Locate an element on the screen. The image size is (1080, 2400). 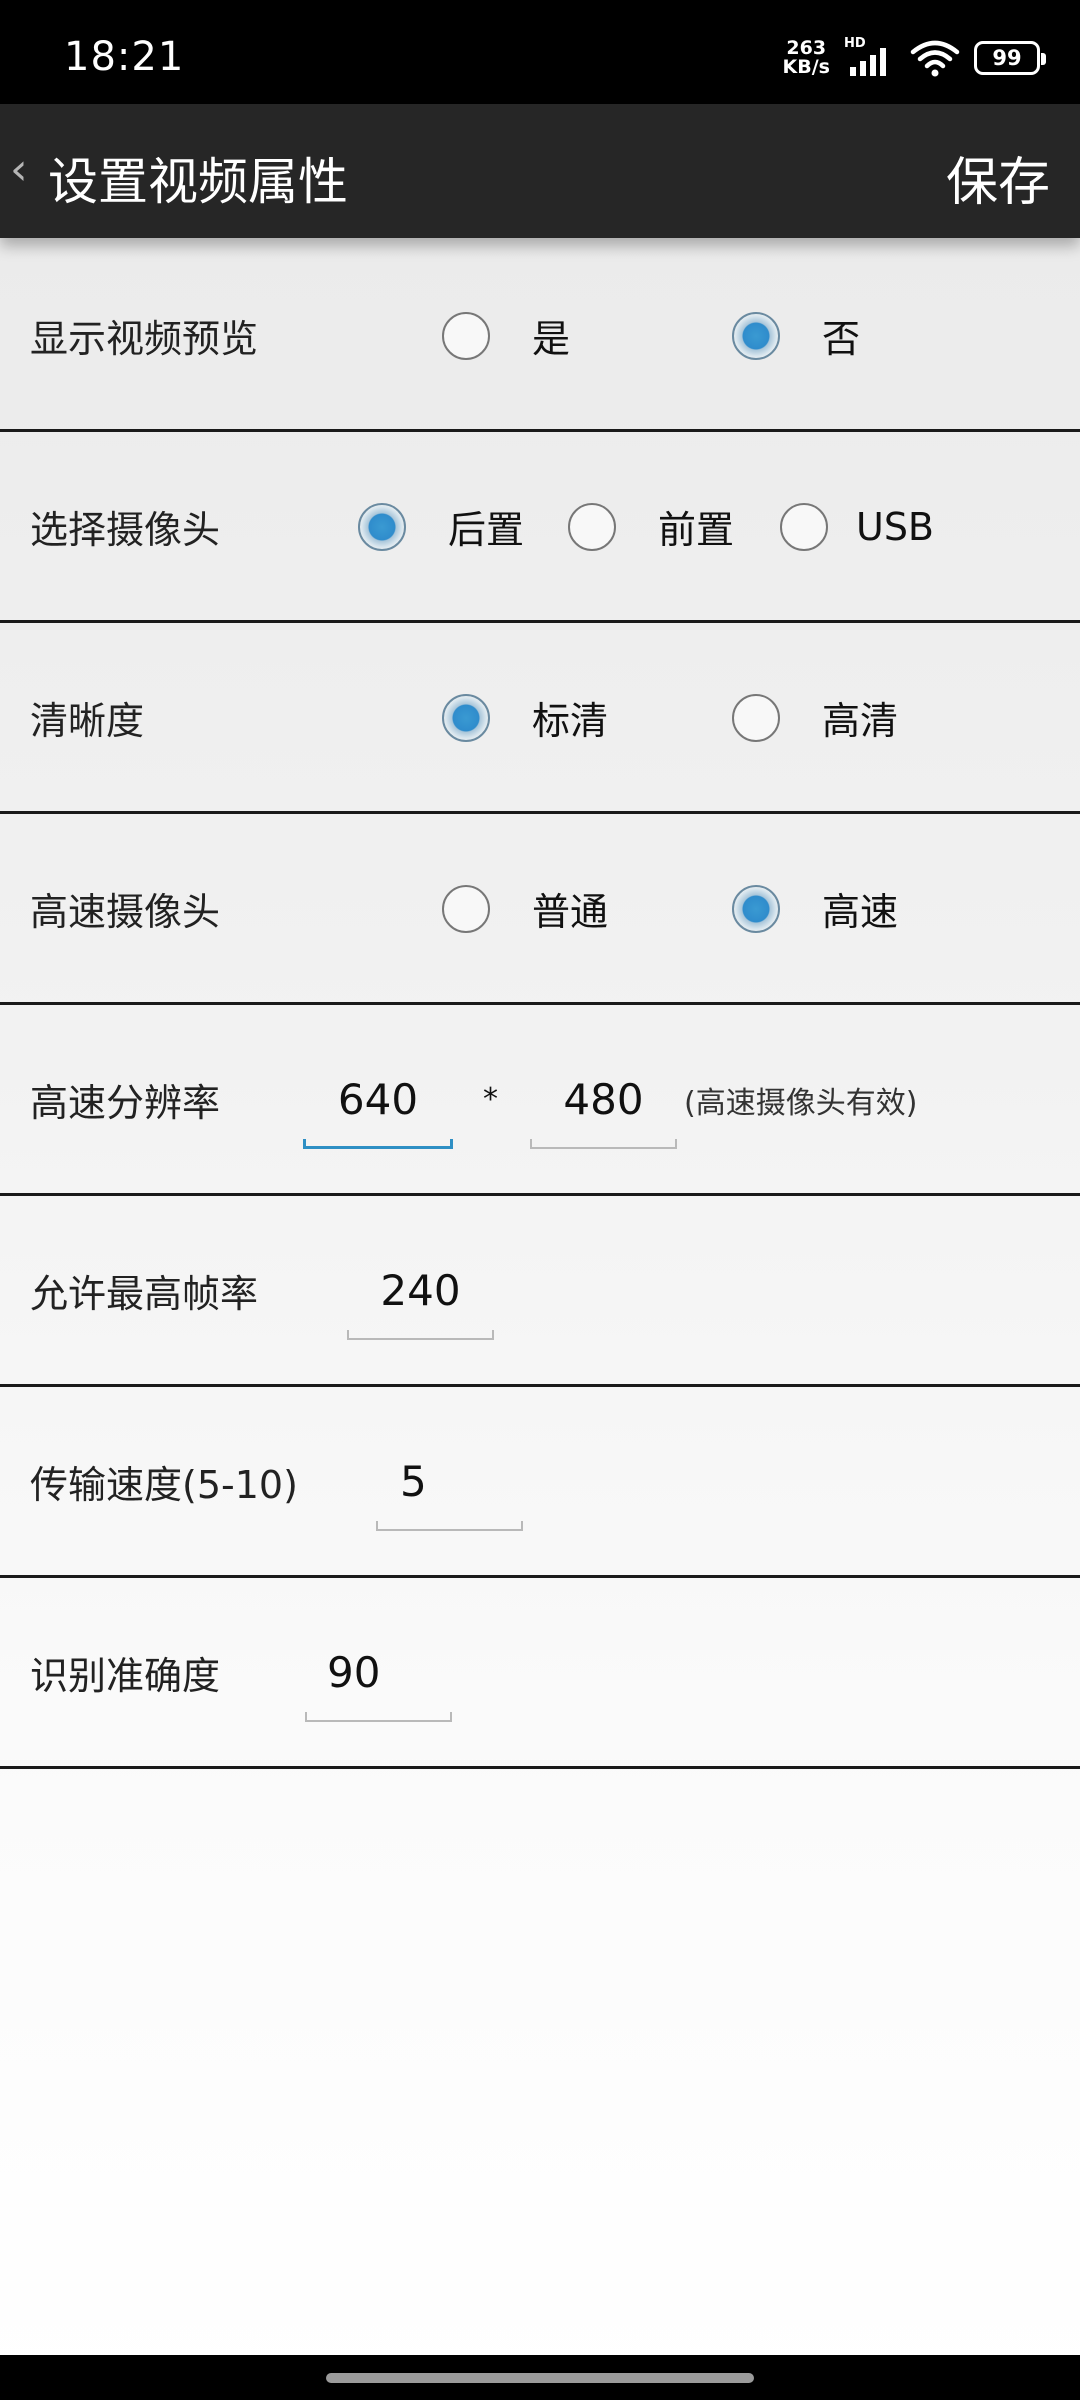
camera-option-front: 前置 is located at coordinates (651, 526).